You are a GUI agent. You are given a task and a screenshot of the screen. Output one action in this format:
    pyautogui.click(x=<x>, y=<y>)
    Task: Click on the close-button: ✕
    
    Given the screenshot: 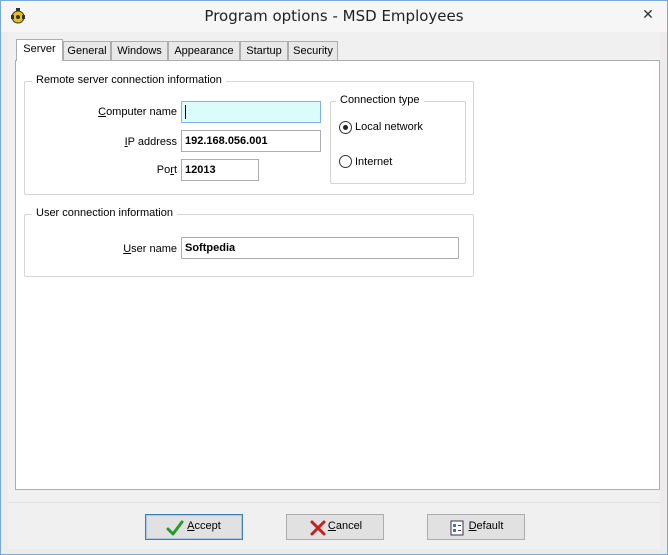 What is the action you would take?
    pyautogui.click(x=648, y=14)
    